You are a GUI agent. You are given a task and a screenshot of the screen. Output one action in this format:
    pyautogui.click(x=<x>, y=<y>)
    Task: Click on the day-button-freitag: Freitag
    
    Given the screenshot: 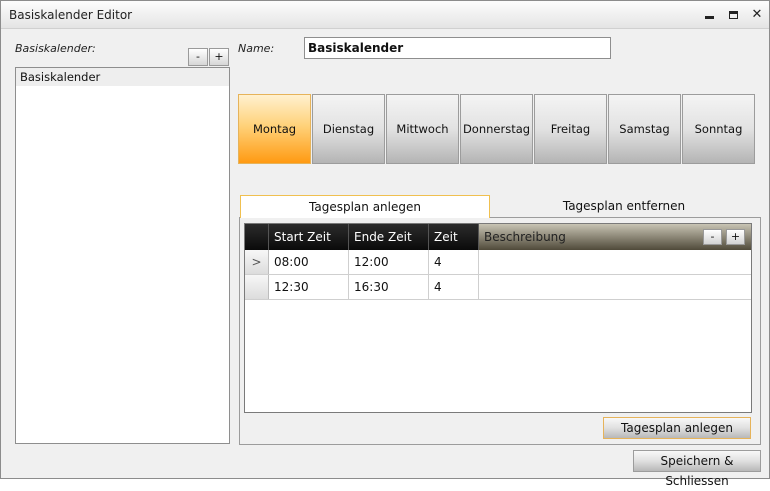 What is the action you would take?
    pyautogui.click(x=570, y=129)
    